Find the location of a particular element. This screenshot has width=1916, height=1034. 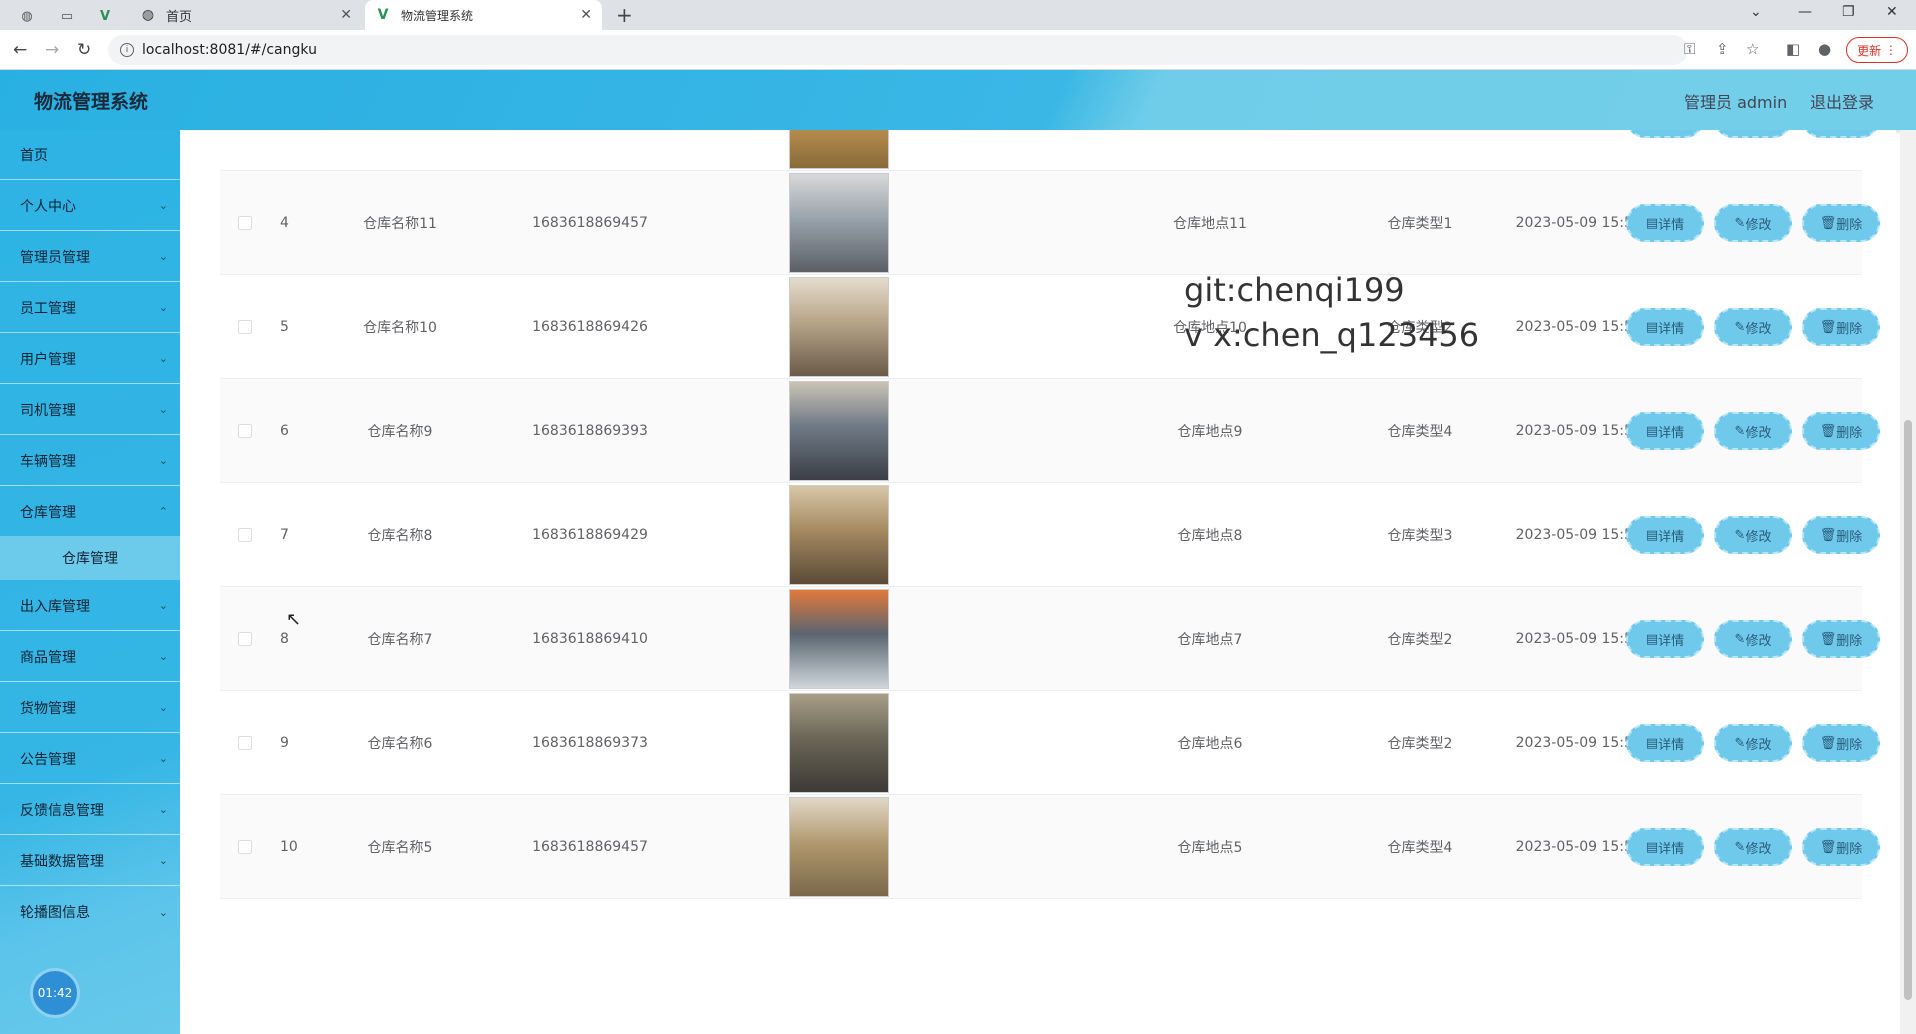

tab-search-icon: ⌄ is located at coordinates (1756, 12).